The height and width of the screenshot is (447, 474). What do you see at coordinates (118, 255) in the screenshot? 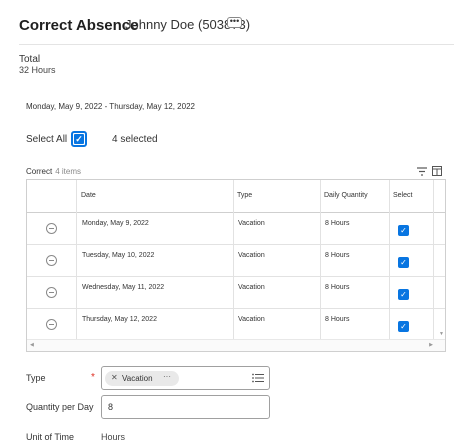
I see `cell-date: Tuesday, May 10, 2022` at bounding box center [118, 255].